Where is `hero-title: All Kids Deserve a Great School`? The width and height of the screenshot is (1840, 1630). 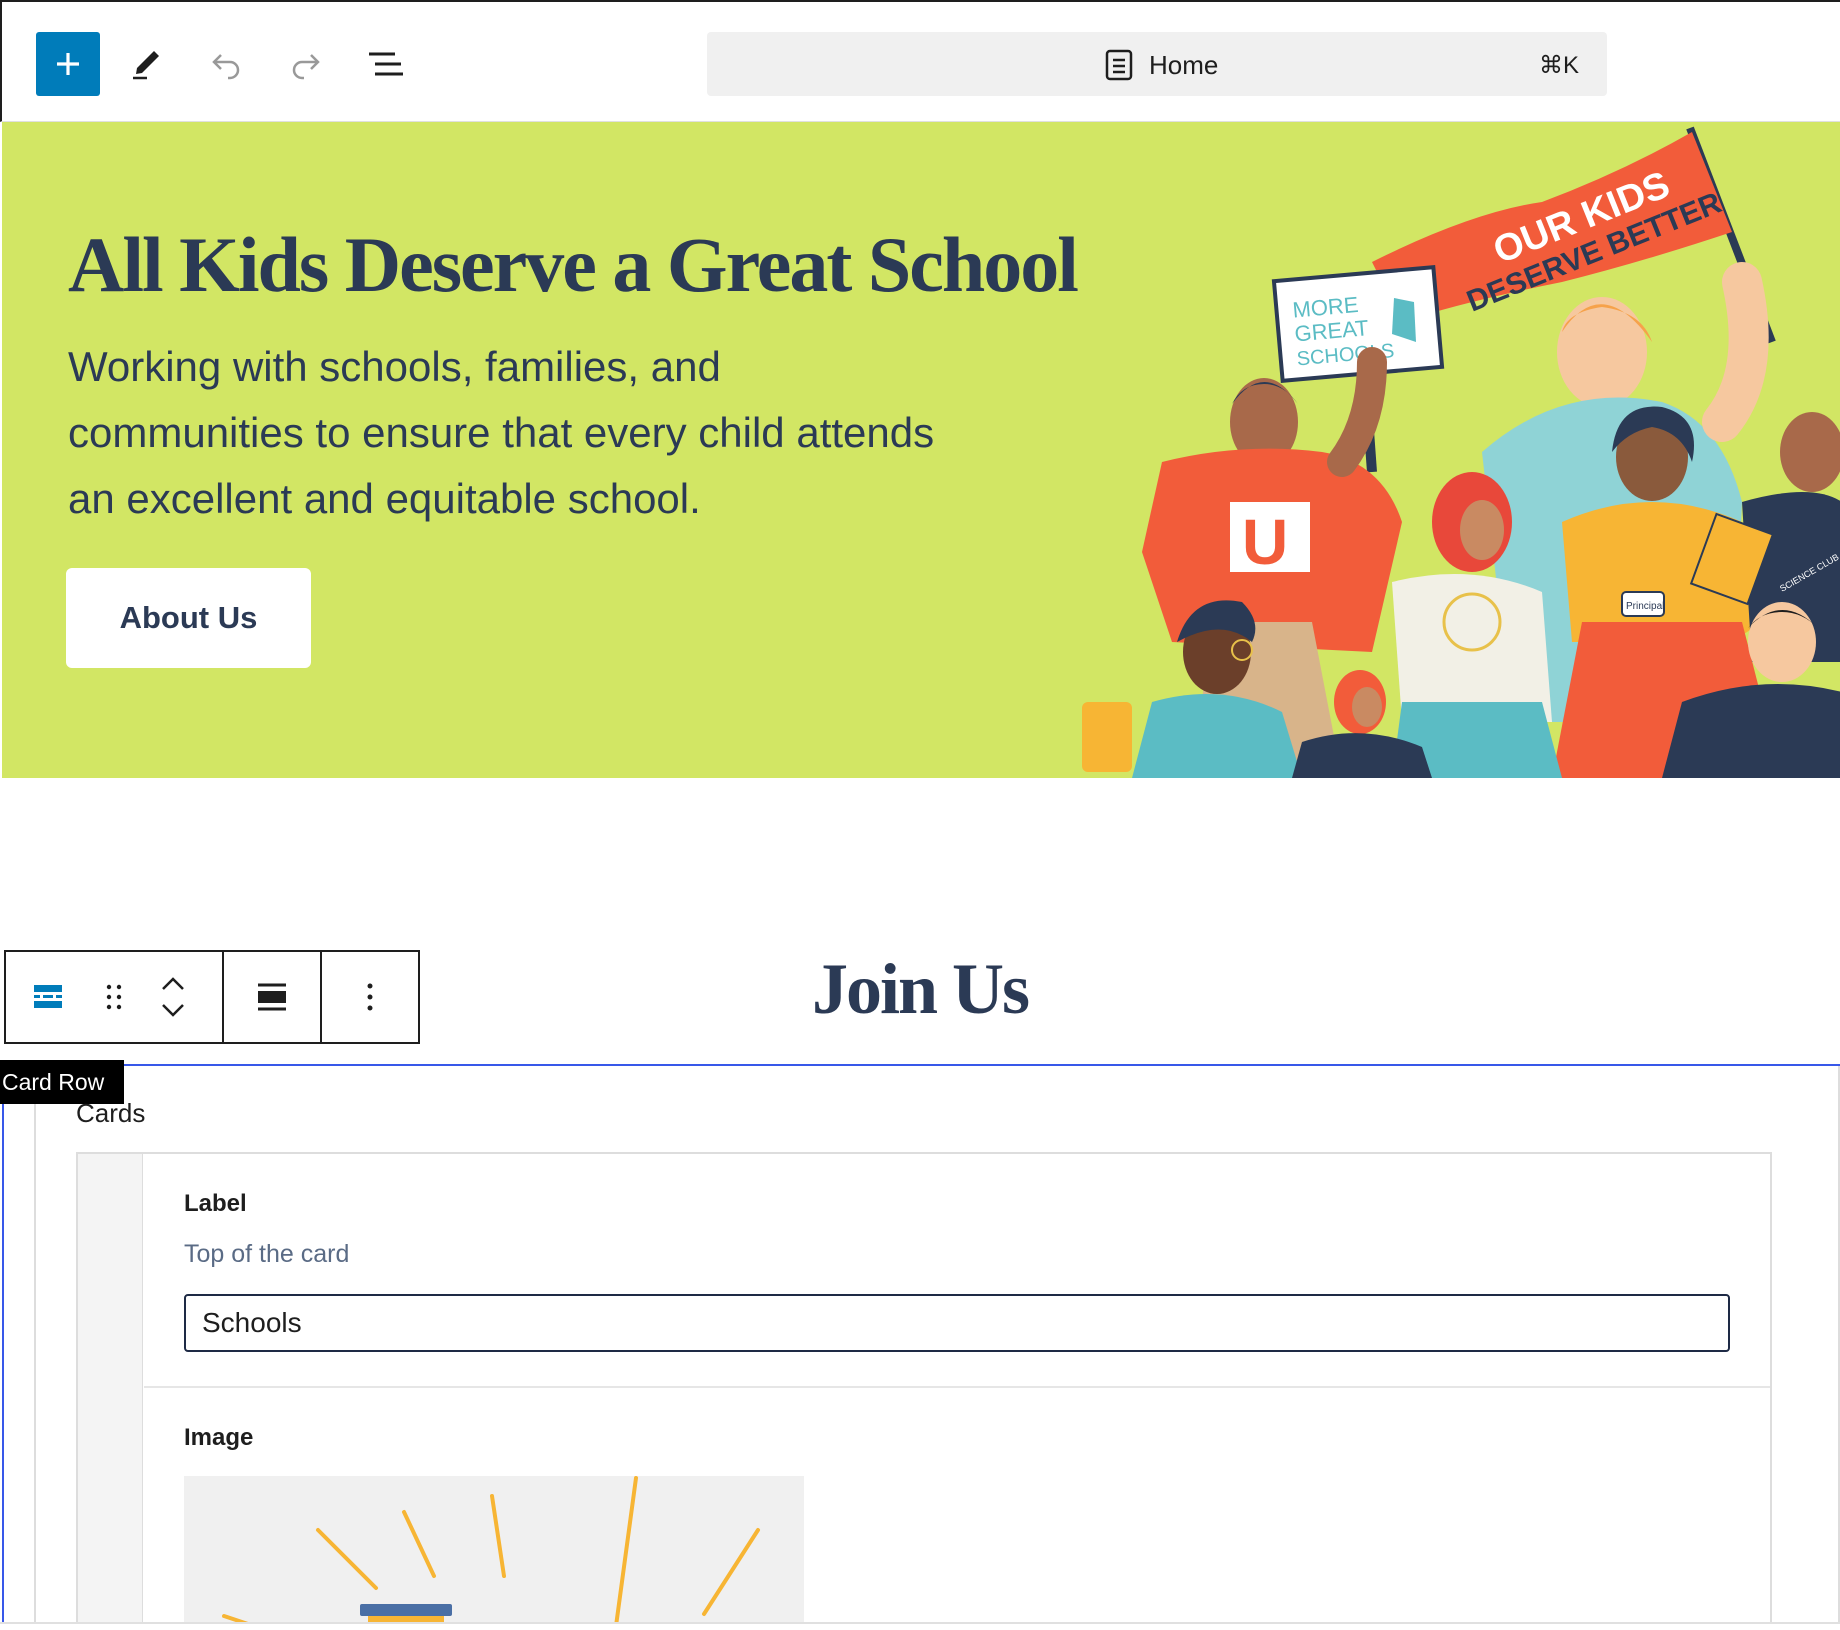
hero-title: All Kids Deserve a Great School is located at coordinates (573, 265).